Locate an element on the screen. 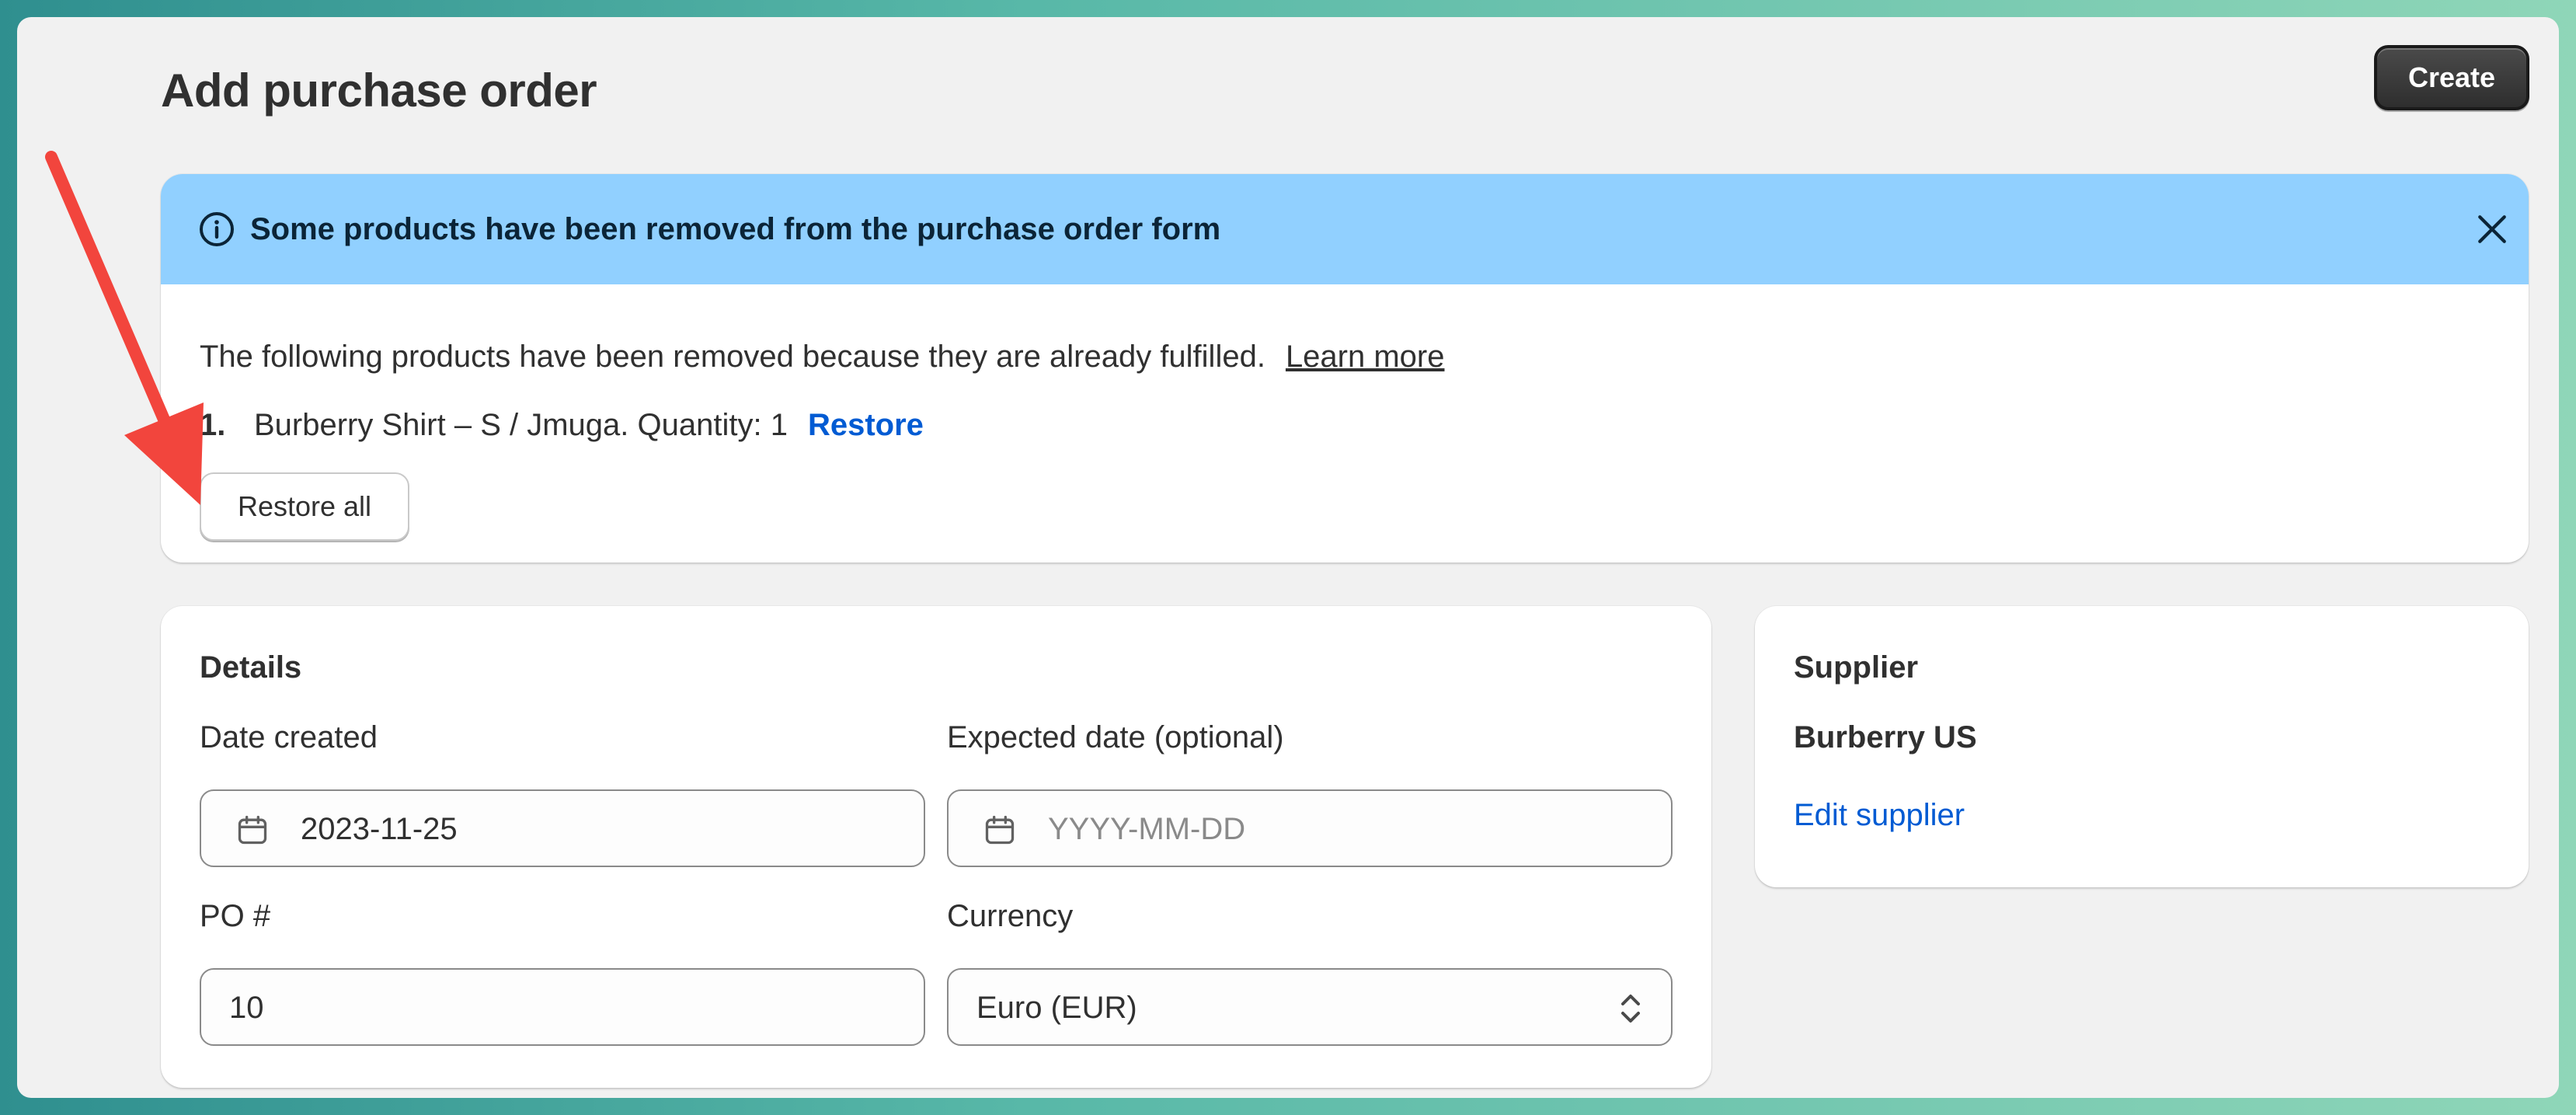 The height and width of the screenshot is (1115, 2576). currency-select: Euro (EUR) is located at coordinates (1310, 1007).